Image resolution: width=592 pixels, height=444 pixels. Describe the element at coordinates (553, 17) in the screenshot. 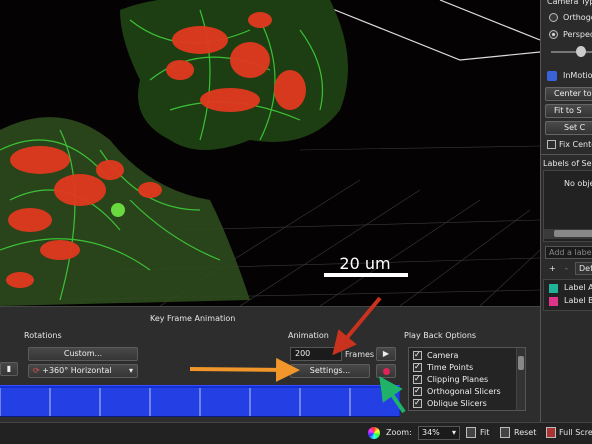

I see `orthographic-radio` at that location.